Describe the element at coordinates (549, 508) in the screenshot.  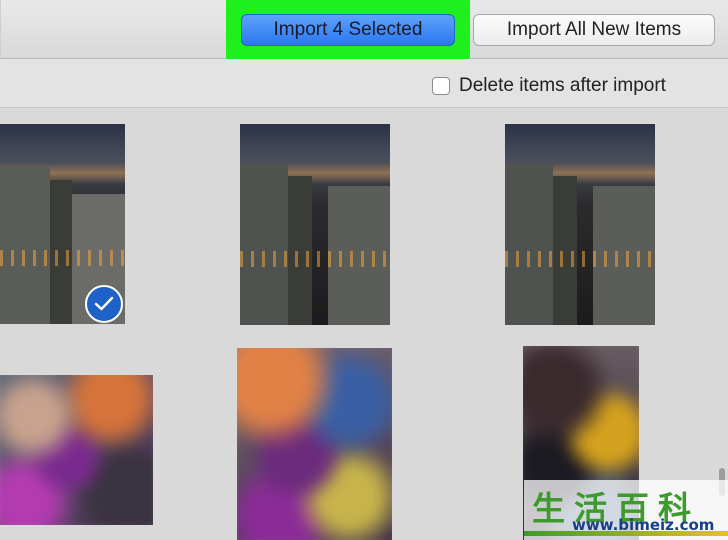
I see `watermark-char: 生` at that location.